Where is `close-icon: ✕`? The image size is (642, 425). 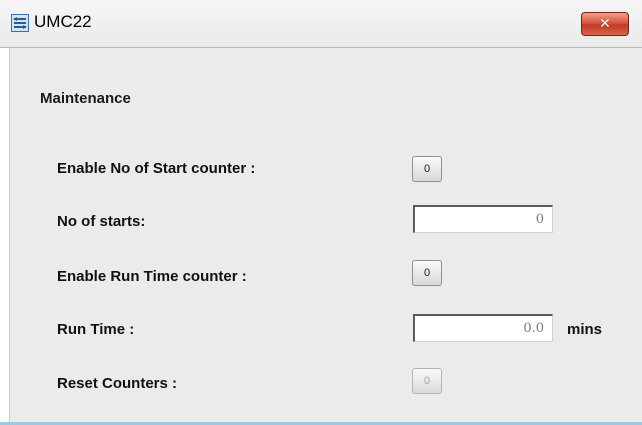 close-icon: ✕ is located at coordinates (605, 24).